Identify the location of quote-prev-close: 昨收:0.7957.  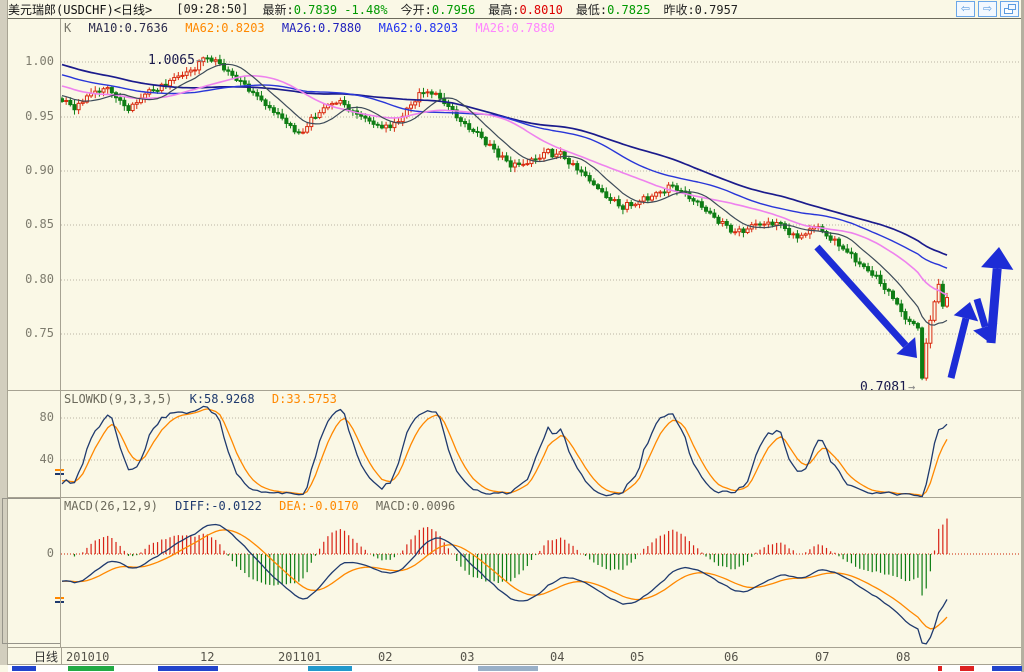
(701, 9).